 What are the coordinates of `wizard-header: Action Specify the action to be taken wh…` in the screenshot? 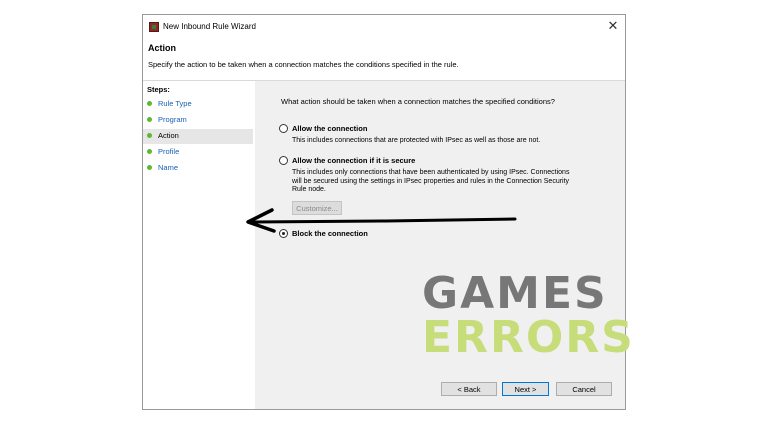 It's located at (384, 60).